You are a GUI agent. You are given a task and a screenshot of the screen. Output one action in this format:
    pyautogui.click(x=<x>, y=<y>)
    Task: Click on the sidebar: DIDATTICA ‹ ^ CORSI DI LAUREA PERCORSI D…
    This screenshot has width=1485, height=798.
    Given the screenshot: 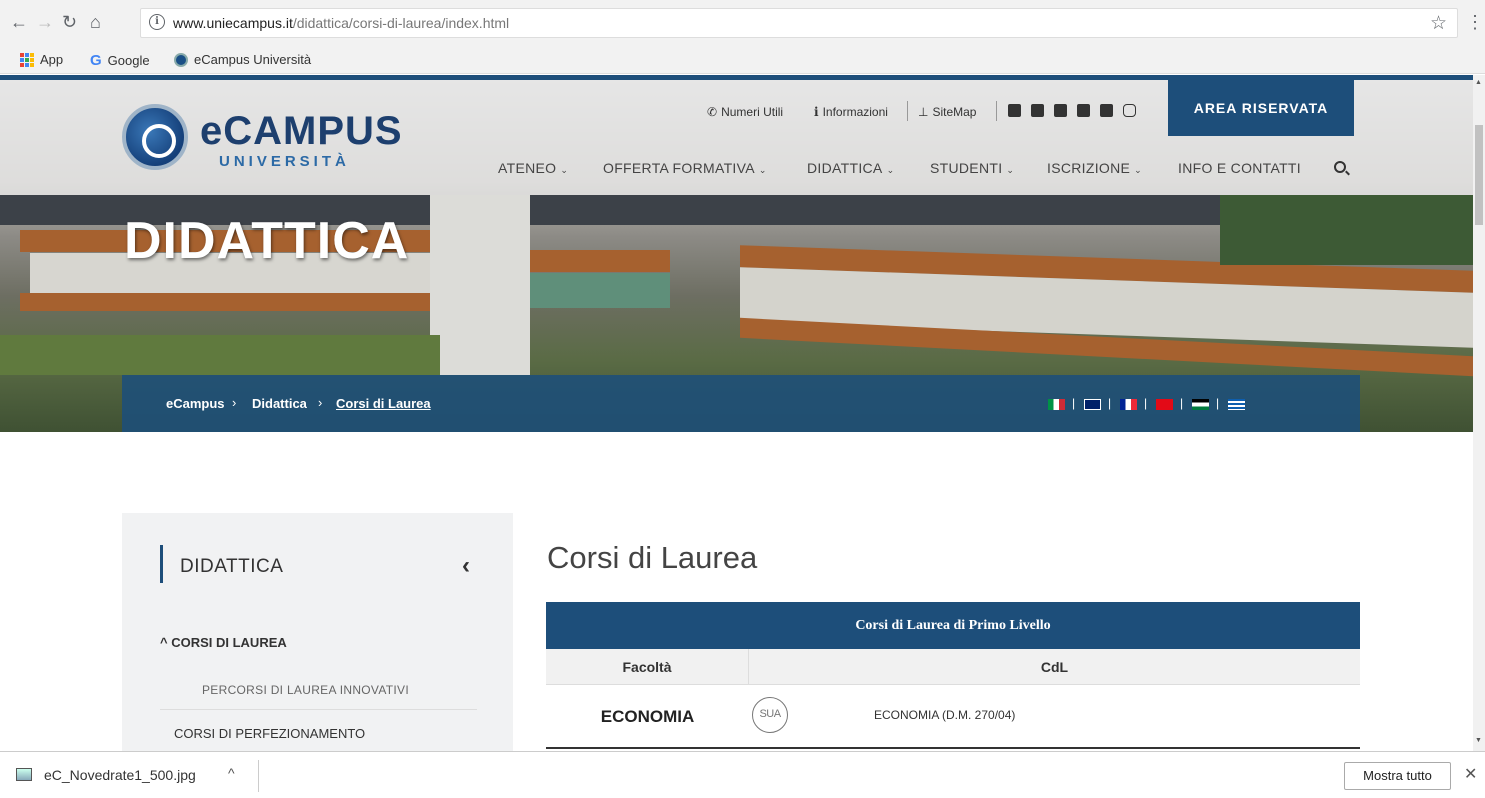 What is the action you would take?
    pyautogui.click(x=317, y=632)
    